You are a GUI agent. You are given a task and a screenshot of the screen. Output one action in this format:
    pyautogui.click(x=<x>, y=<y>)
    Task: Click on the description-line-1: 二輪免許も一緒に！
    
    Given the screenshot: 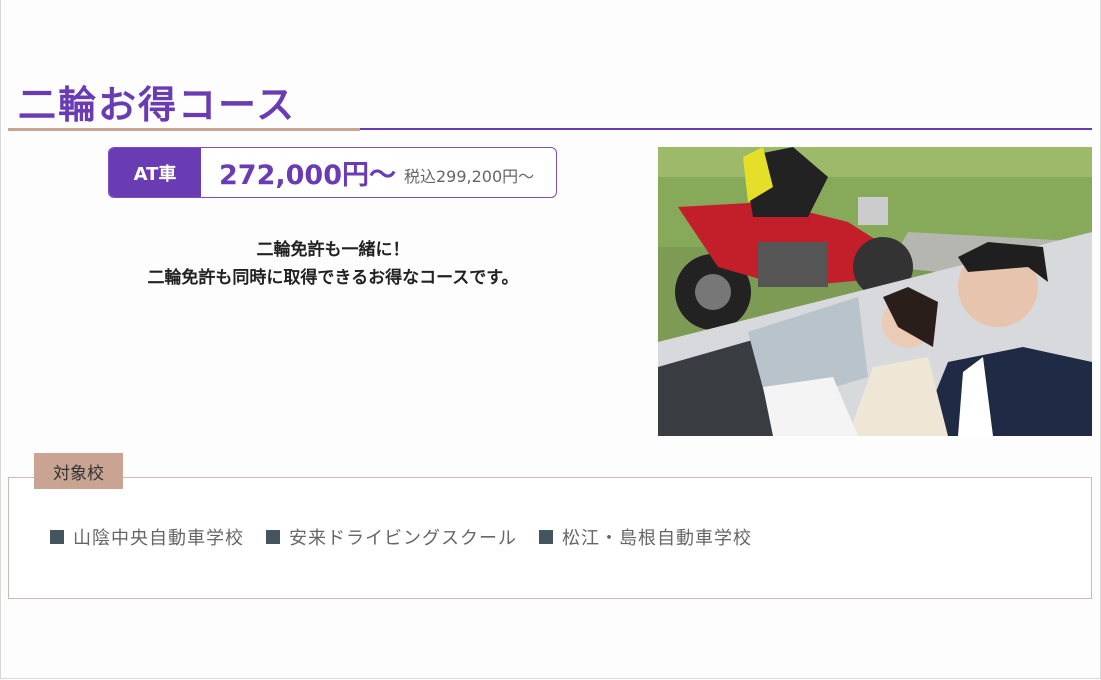 What is the action you would take?
    pyautogui.click(x=333, y=250)
    